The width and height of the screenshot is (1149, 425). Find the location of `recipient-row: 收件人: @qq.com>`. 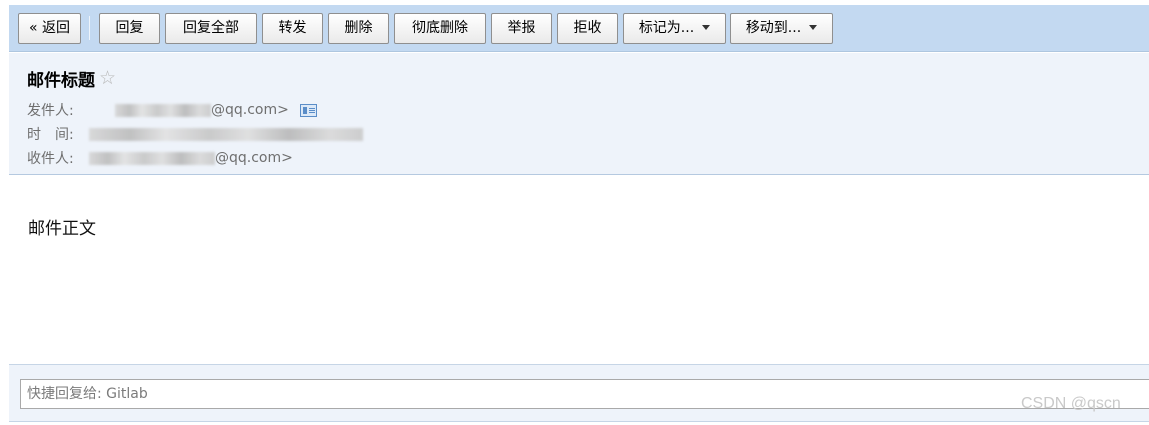

recipient-row: 收件人: @qq.com> is located at coordinates (160, 158).